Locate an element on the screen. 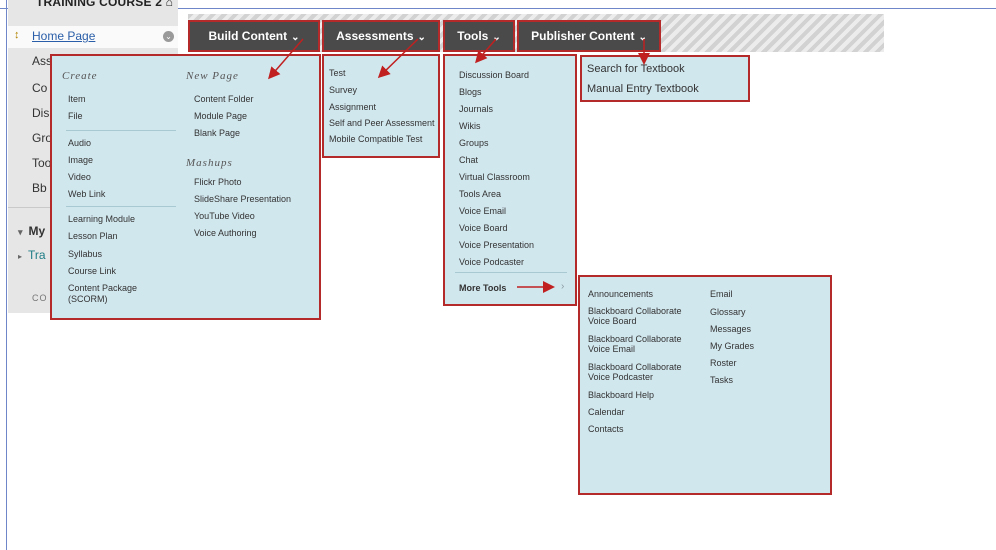 Image resolution: width=996 pixels, height=550 pixels. arrow-tools is located at coordinates (486, 51).